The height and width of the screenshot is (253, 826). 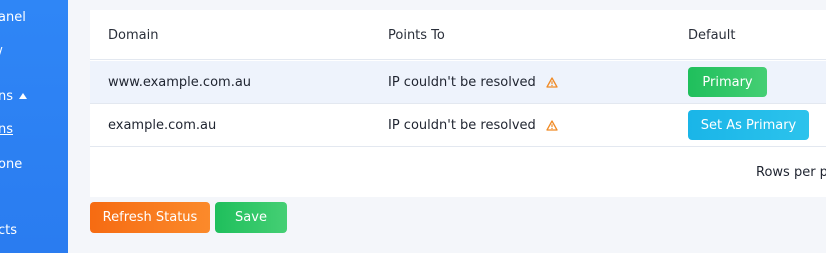 I want to click on sidebar-subitem-domains: ns, so click(x=6, y=129).